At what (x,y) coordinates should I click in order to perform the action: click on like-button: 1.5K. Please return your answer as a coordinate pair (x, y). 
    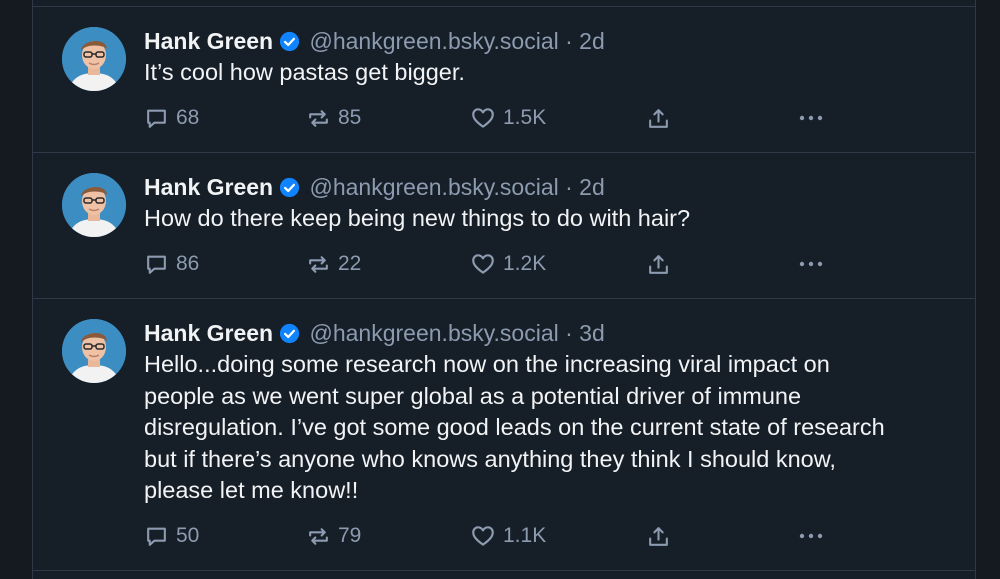
    Looking at the image, I should click on (508, 118).